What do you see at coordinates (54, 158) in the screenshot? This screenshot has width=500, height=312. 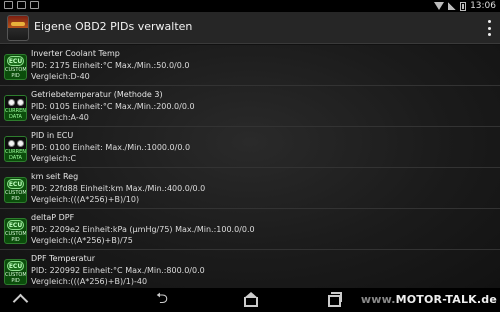 I see `pid-formula: Vergleich:C` at bounding box center [54, 158].